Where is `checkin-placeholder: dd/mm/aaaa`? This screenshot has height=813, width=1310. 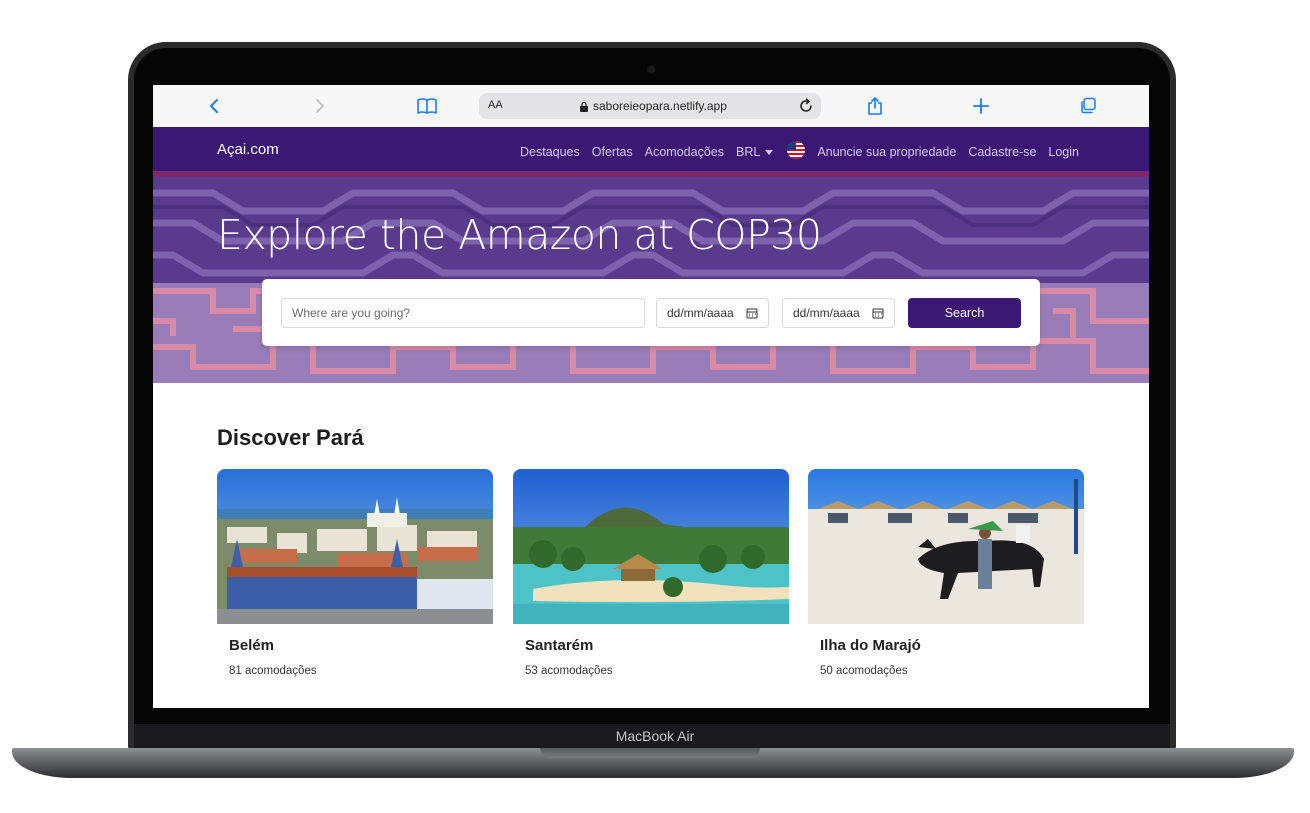
checkin-placeholder: dd/mm/aaaa is located at coordinates (700, 313).